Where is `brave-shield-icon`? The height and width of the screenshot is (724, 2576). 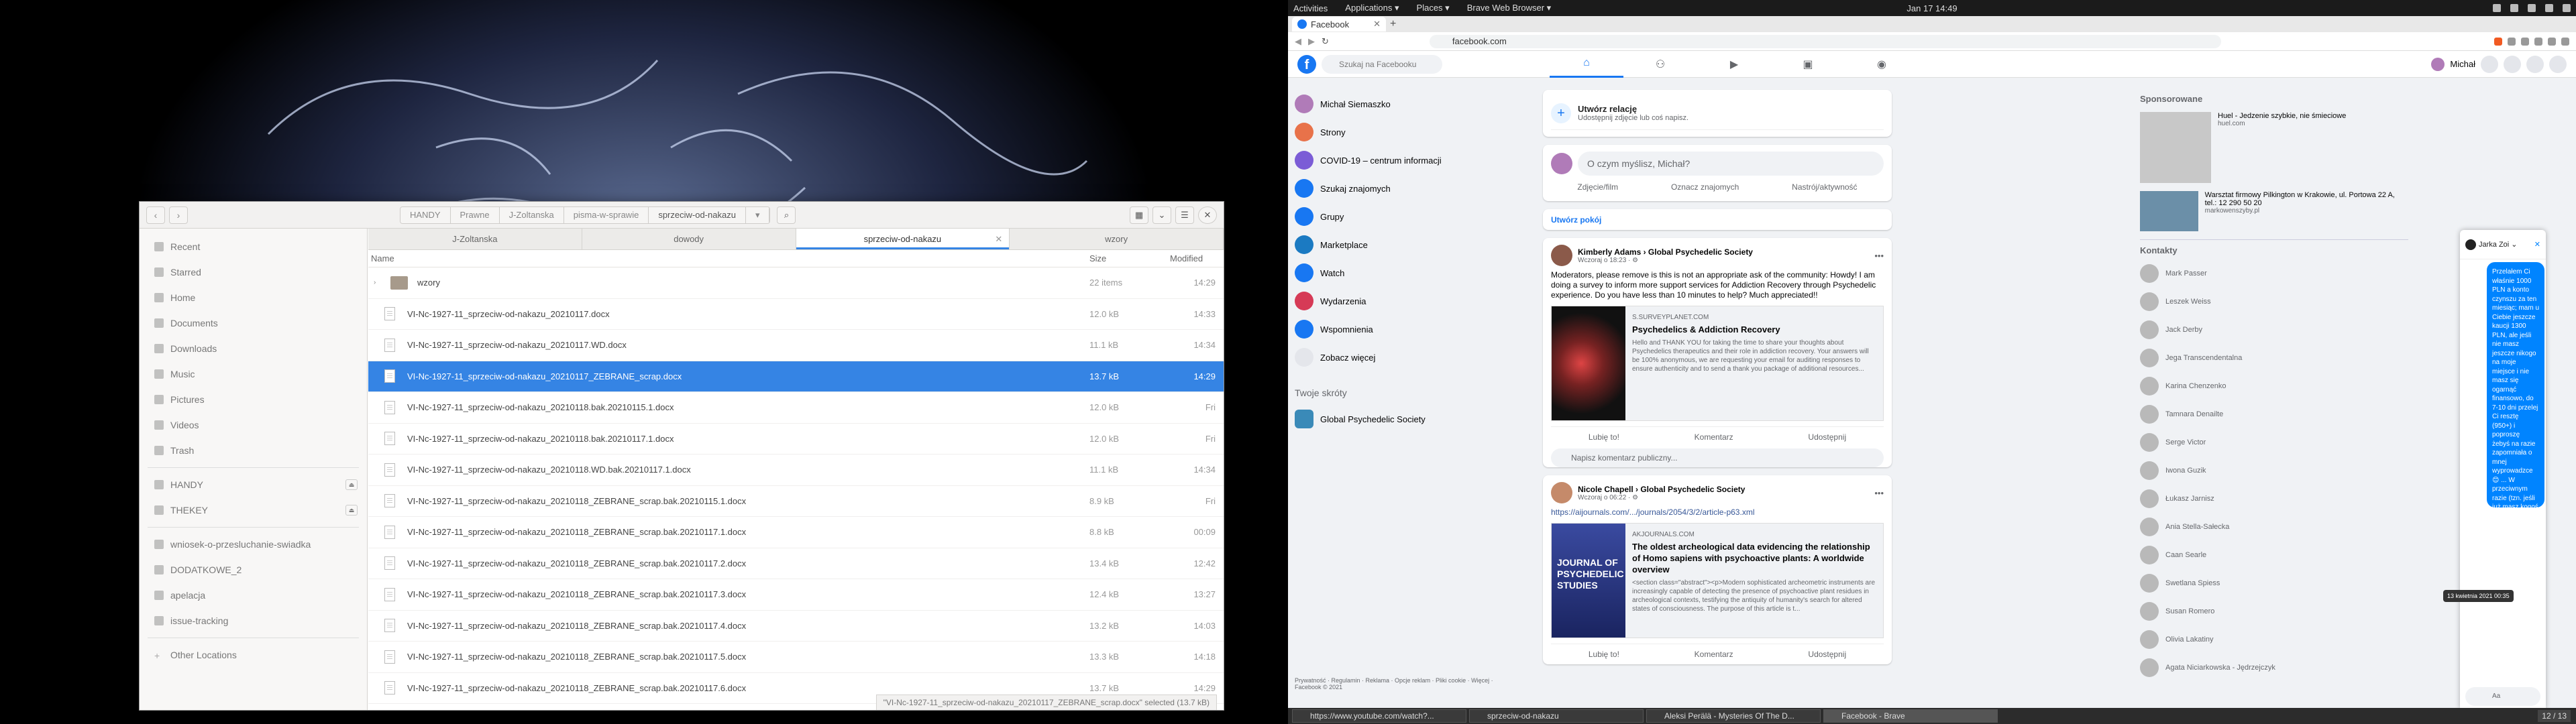 brave-shield-icon is located at coordinates (2498, 41).